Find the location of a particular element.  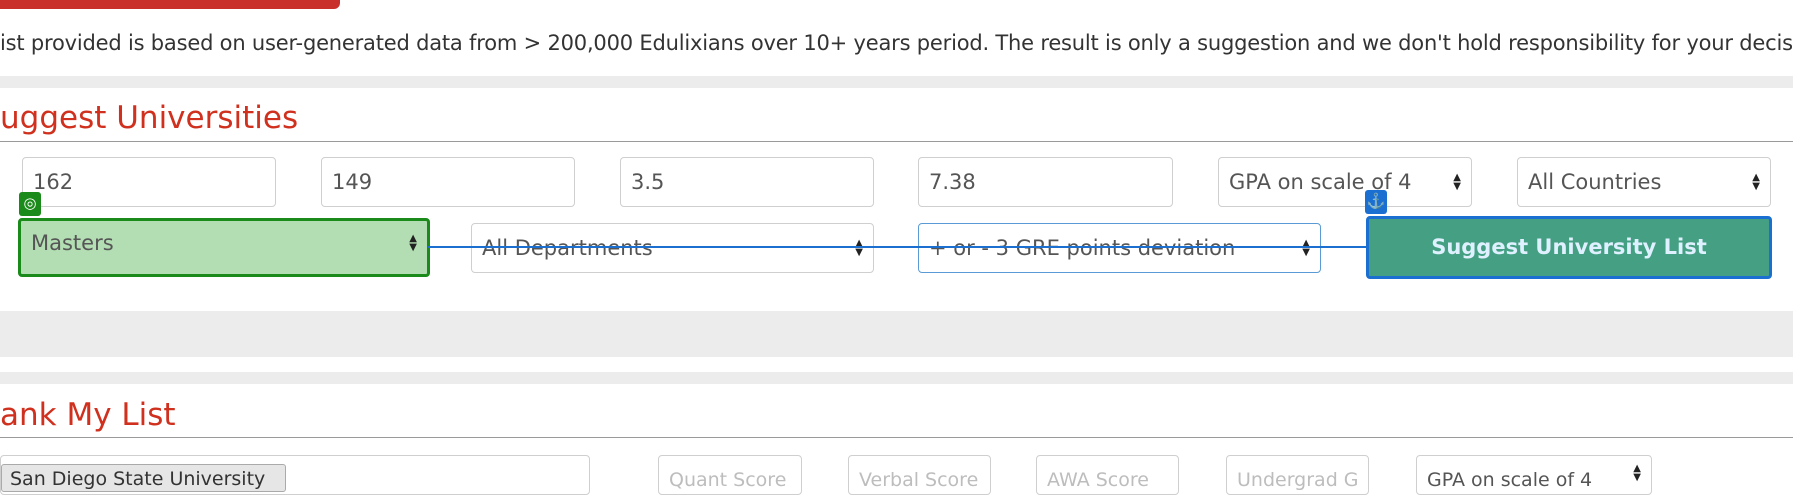

department-select: All Departments ▲ ▼ is located at coordinates (672, 248).